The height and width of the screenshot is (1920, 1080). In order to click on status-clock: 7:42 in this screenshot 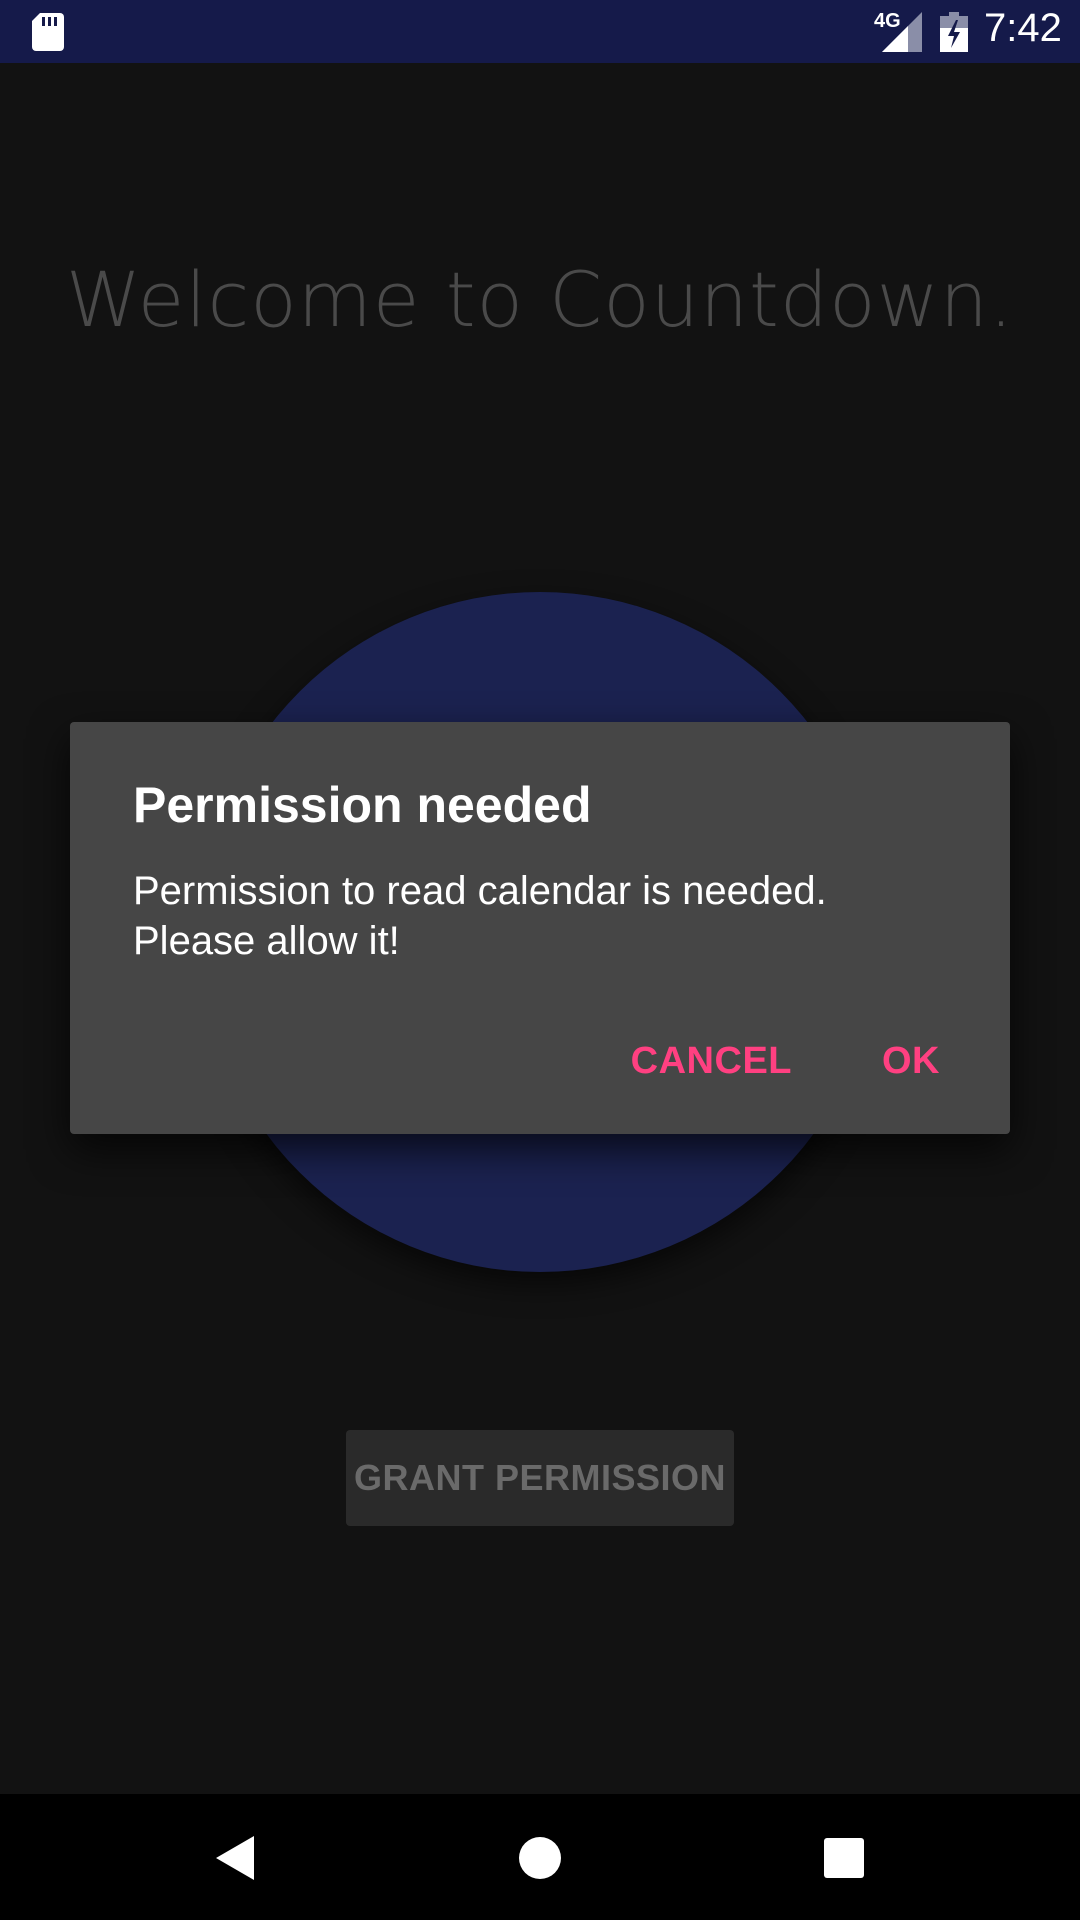, I will do `click(1023, 28)`.